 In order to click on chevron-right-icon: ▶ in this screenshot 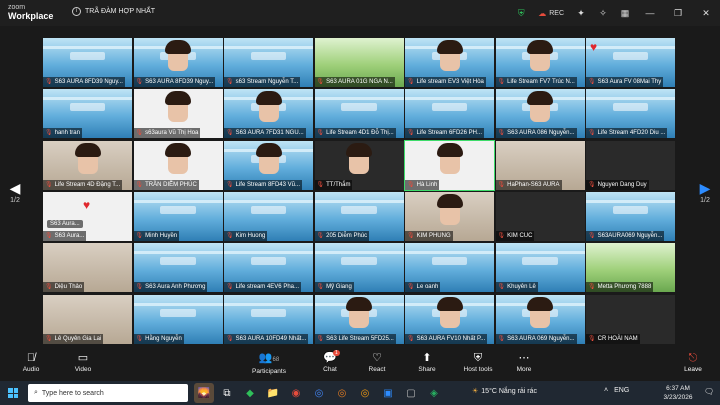, I will do `click(705, 188)`.